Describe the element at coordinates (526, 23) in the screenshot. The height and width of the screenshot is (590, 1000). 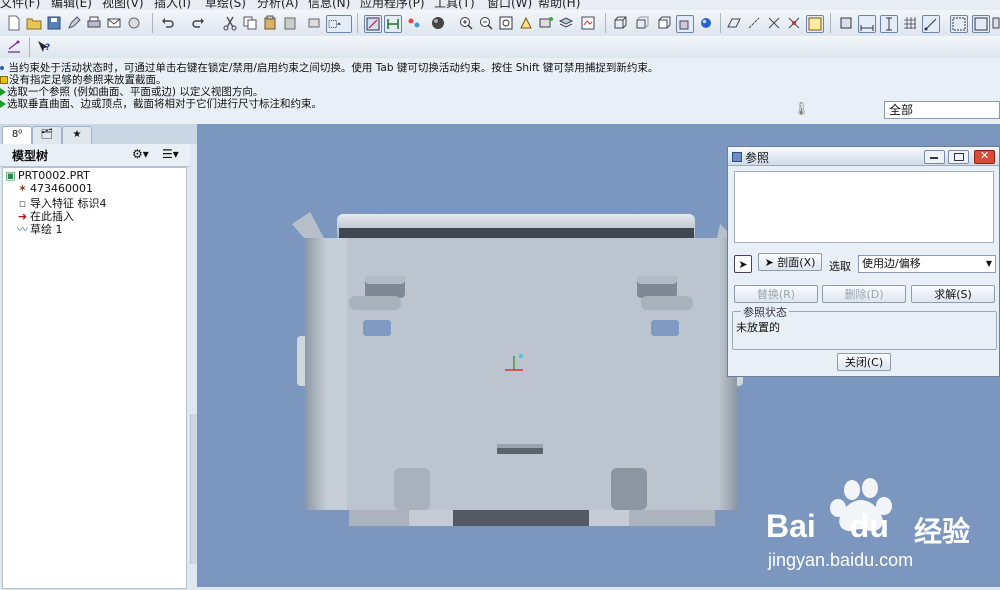
I see `reorient-icon` at that location.